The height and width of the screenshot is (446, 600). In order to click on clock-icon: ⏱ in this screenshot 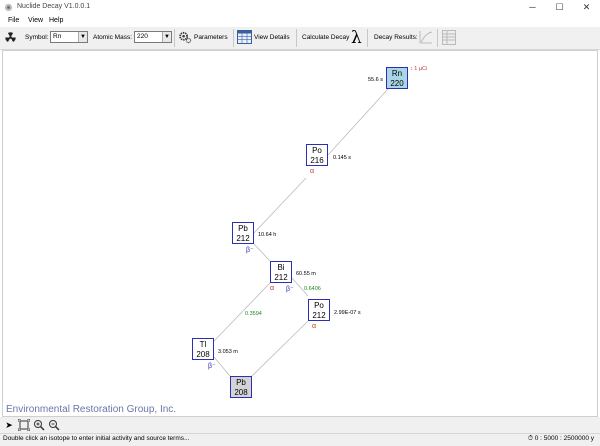, I will do `click(530, 438)`.